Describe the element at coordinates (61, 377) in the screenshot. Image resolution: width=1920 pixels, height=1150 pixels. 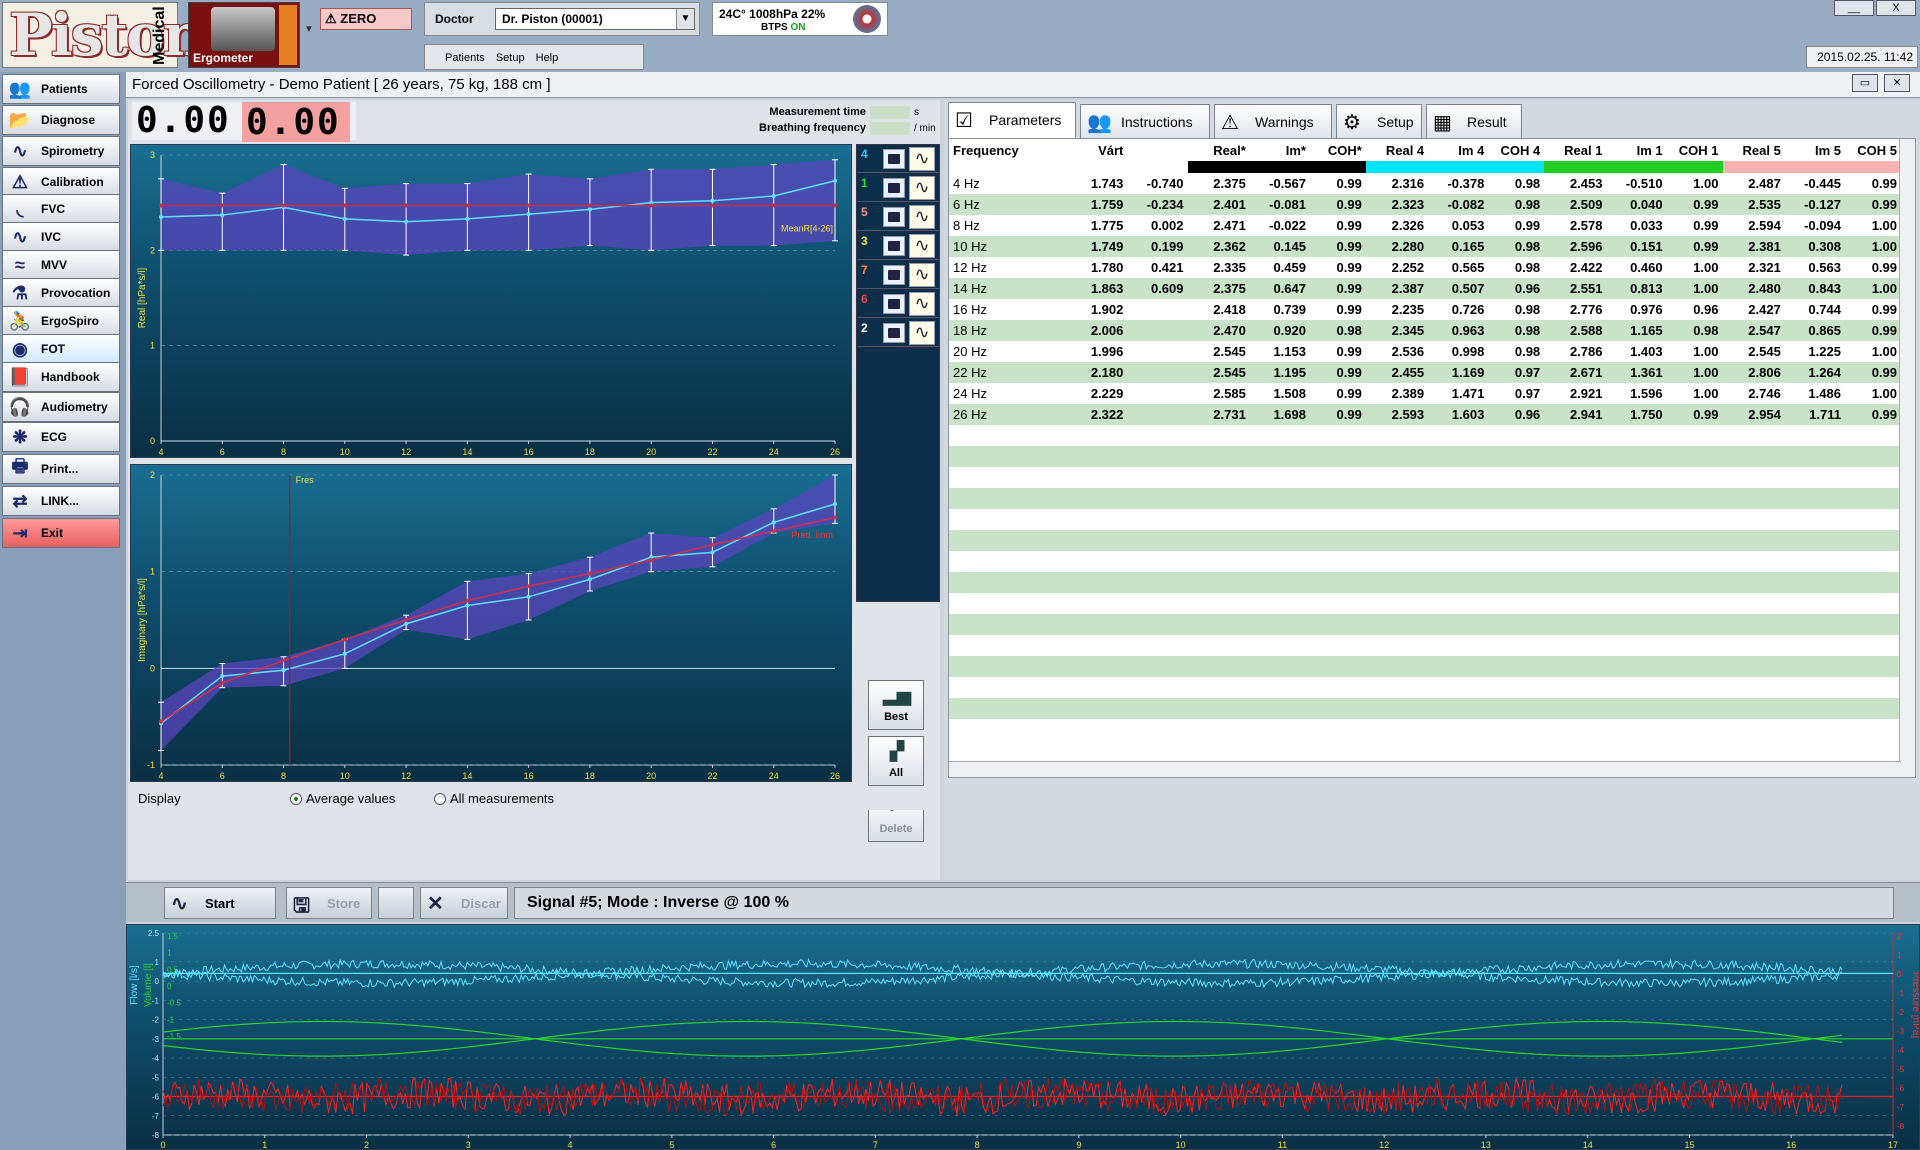
I see `sidebar-item-handbook: 📕 Handbook` at that location.